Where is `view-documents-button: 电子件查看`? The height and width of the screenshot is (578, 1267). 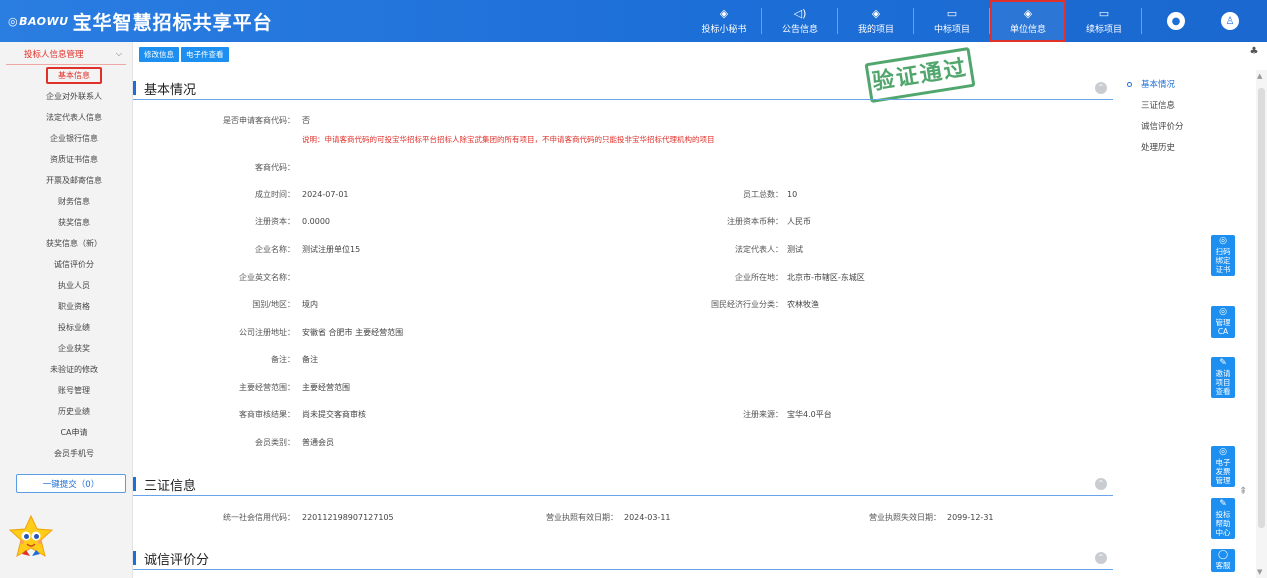
view-documents-button: 电子件查看 is located at coordinates (205, 54).